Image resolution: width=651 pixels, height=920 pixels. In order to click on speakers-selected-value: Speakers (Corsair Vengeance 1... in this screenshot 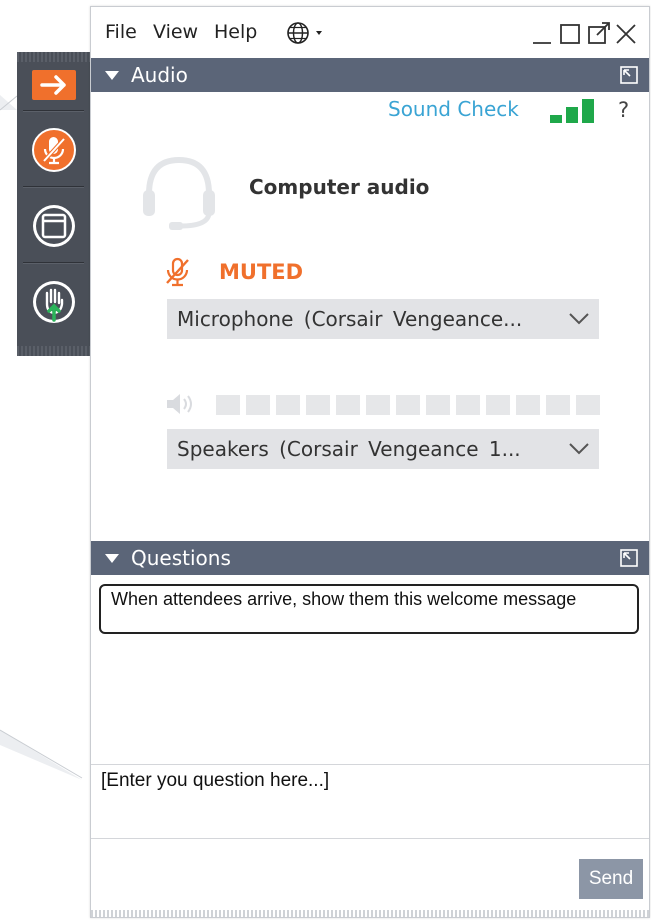, I will do `click(349, 449)`.